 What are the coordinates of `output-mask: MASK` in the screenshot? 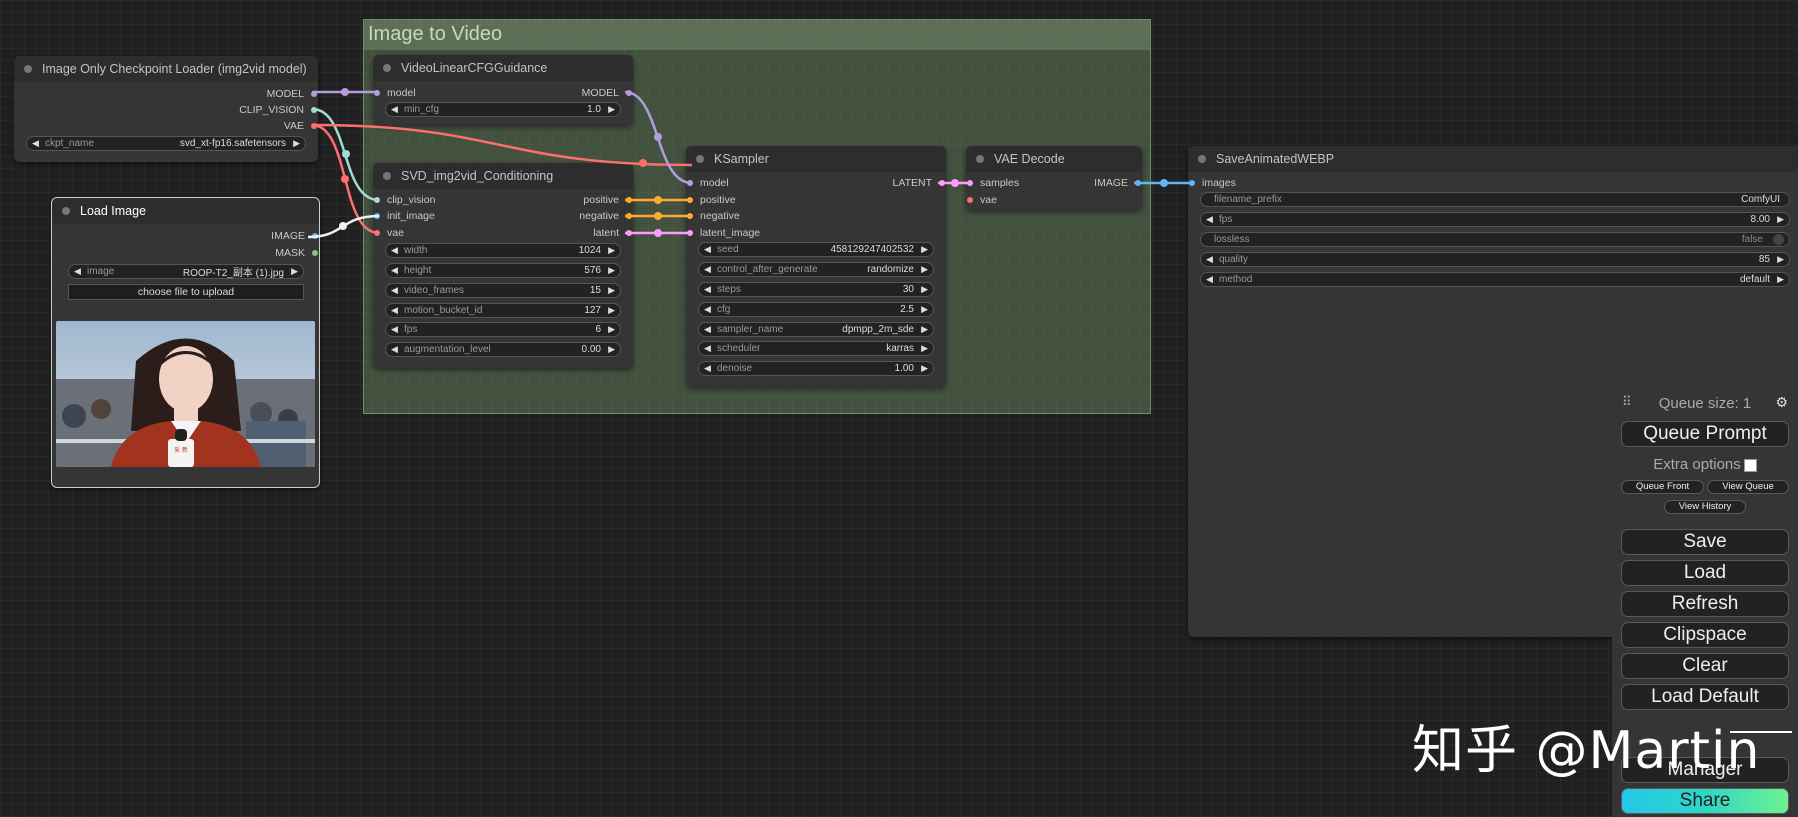 It's located at (297, 253).